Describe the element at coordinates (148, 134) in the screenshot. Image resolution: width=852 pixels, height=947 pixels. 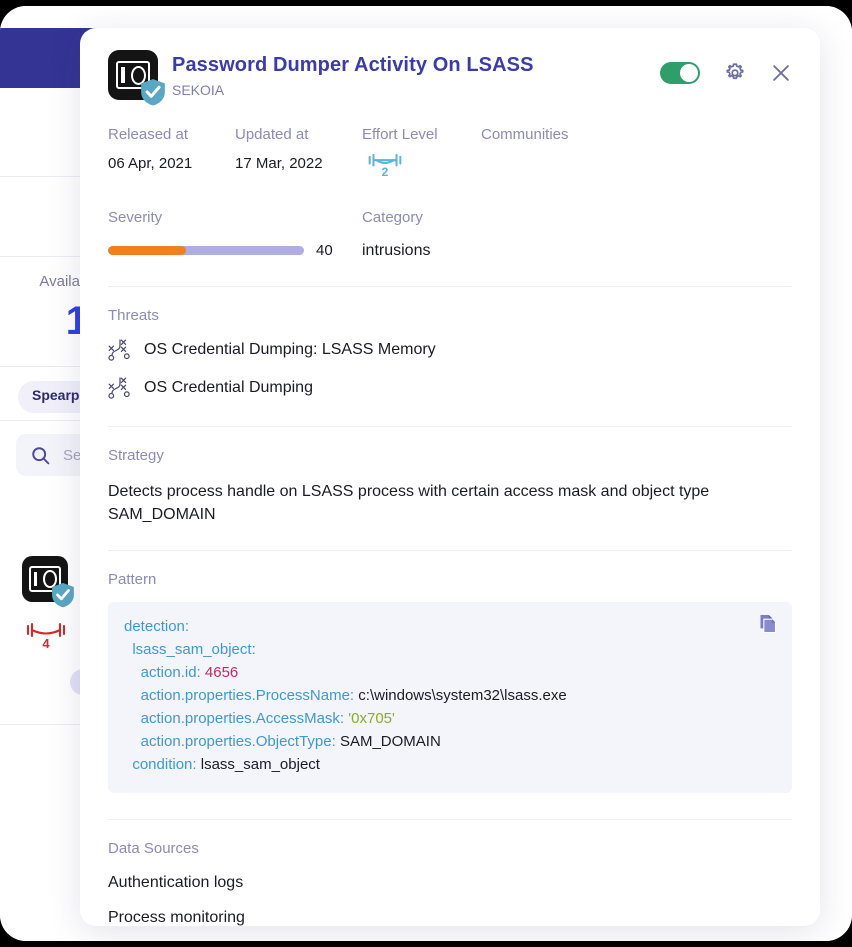
I see `released-label: Released at` at that location.